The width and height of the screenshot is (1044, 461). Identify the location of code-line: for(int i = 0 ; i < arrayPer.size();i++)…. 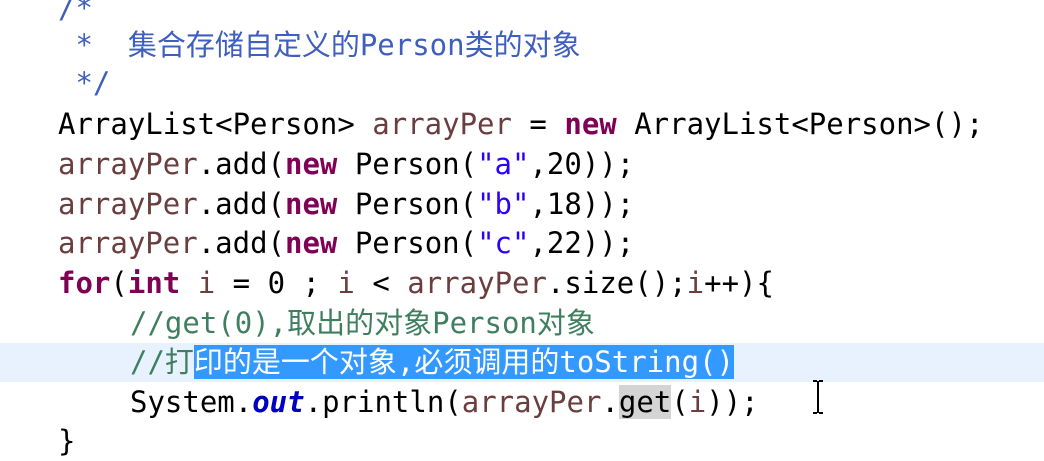
(522, 283).